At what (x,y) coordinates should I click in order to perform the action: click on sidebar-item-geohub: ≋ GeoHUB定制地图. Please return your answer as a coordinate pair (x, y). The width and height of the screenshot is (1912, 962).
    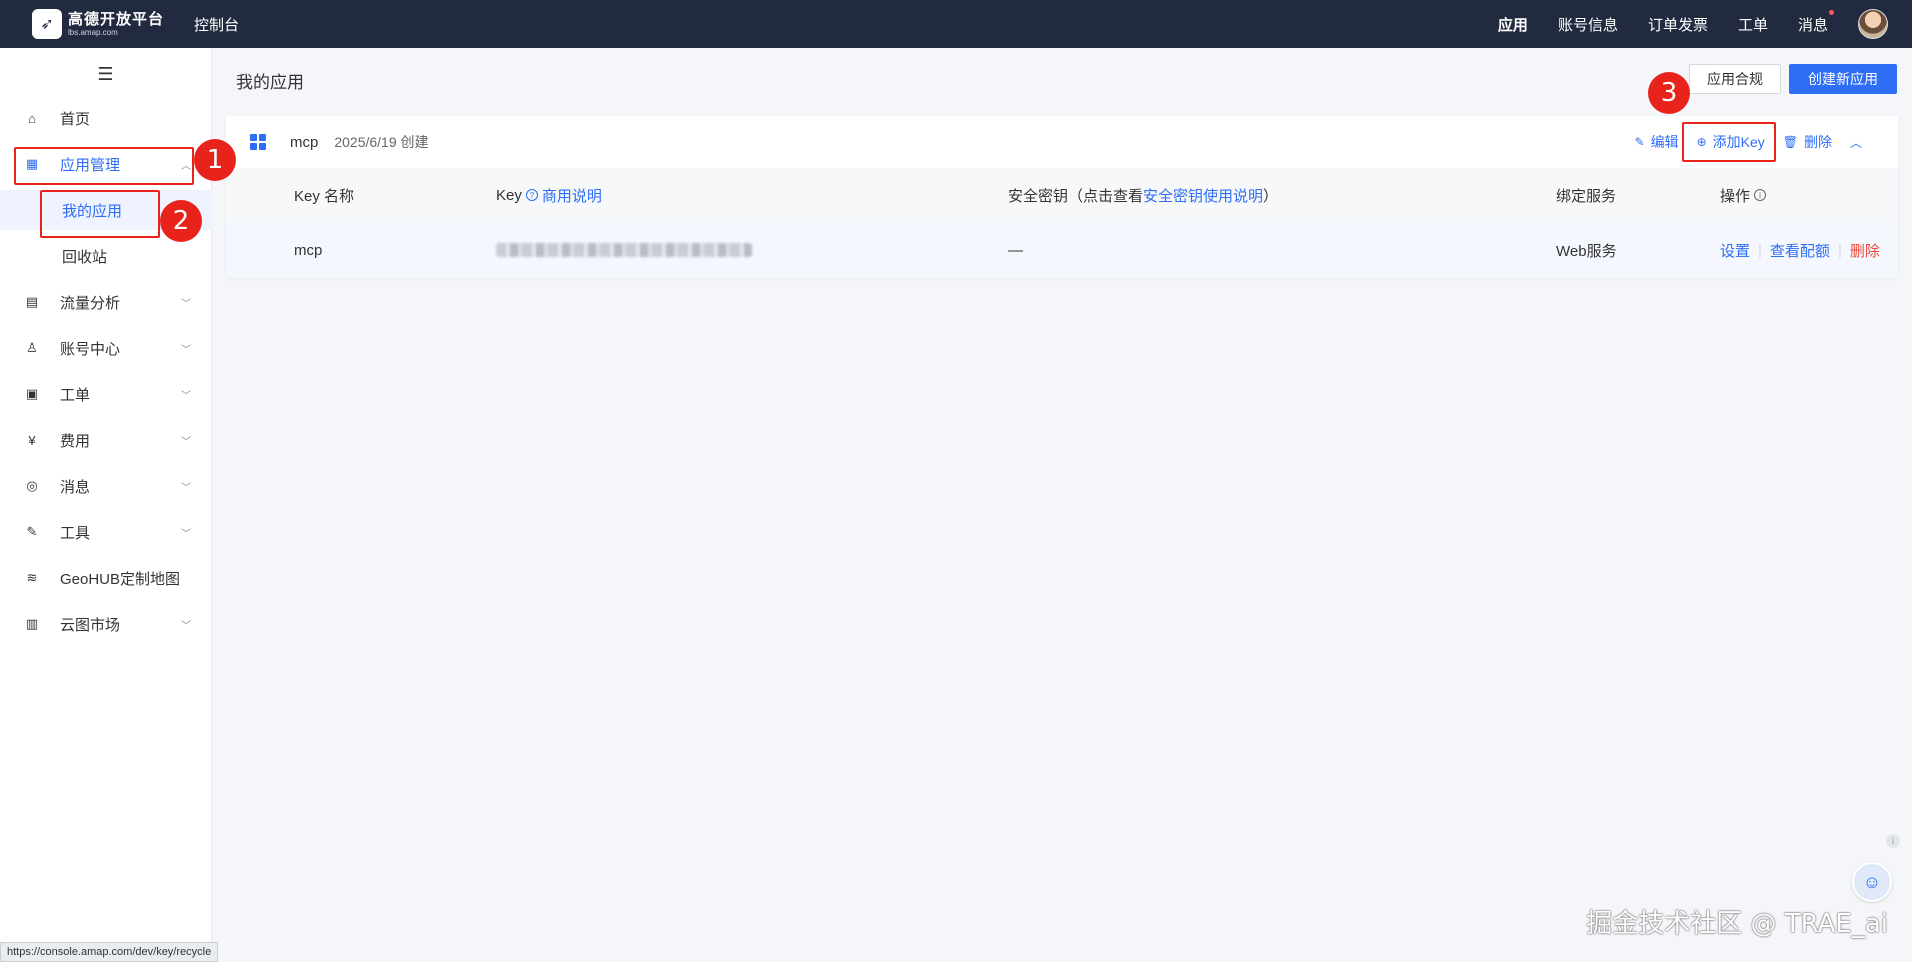
    Looking at the image, I should click on (106, 578).